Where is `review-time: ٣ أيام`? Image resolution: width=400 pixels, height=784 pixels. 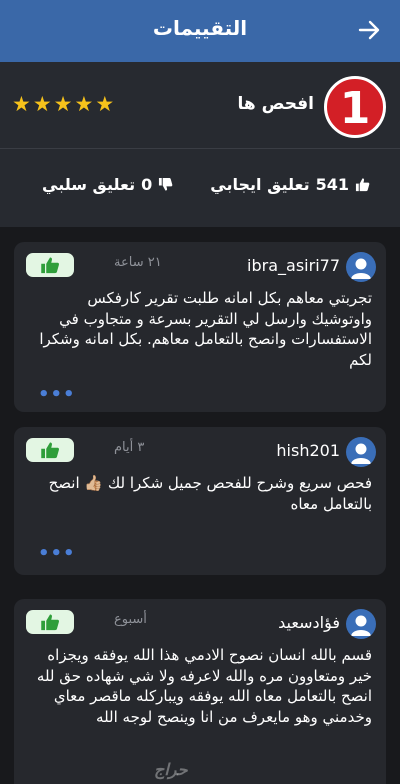 review-time: ٣ أيام is located at coordinates (129, 447).